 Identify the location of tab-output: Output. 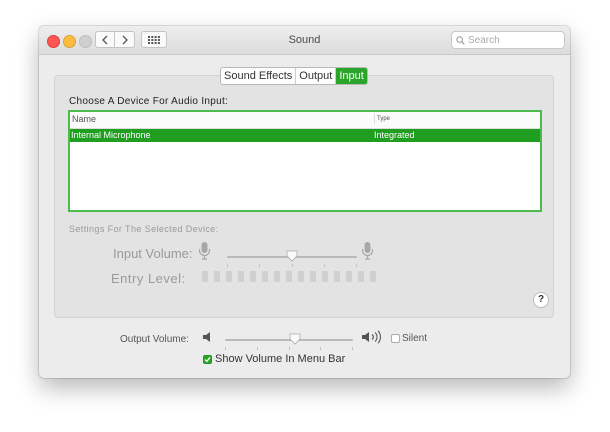
(315, 76).